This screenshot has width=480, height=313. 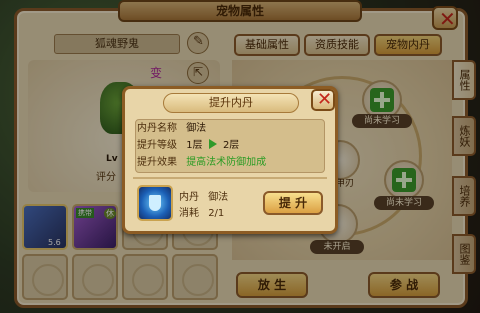 I want to click on dan-item-label: 内丹, so click(x=189, y=197).